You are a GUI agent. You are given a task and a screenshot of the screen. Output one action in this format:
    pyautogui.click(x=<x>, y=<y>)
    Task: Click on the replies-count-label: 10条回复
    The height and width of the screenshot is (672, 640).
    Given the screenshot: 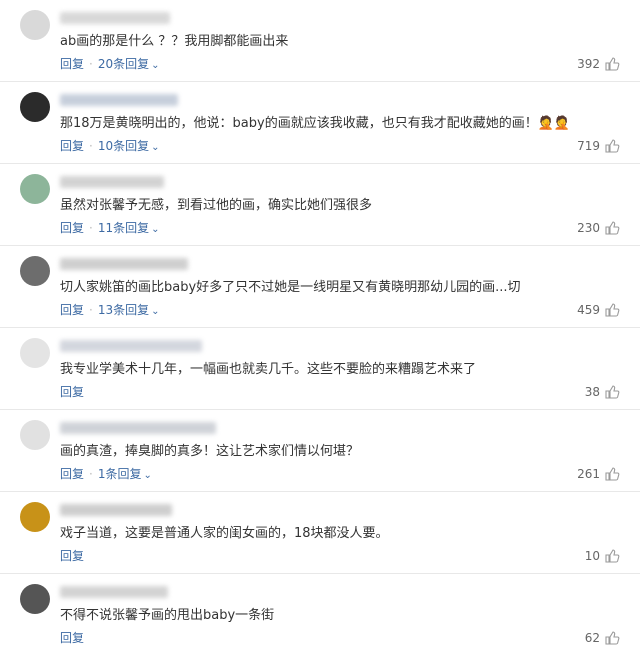 What is the action you would take?
    pyautogui.click(x=123, y=146)
    